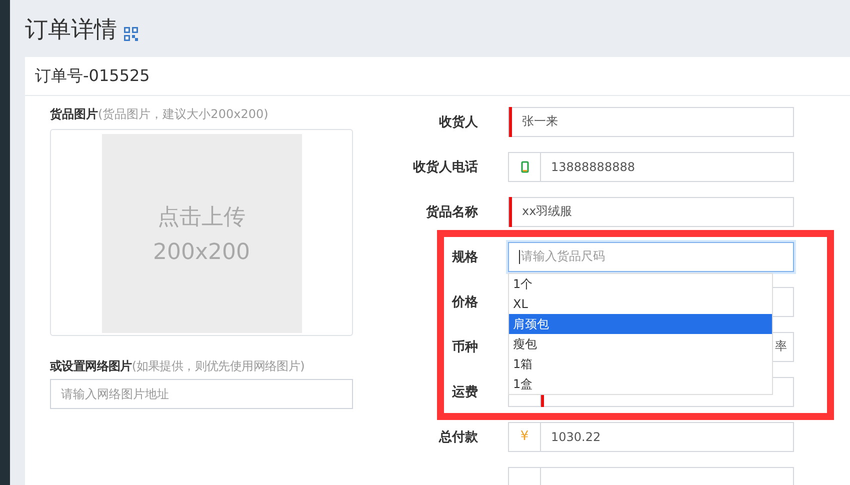  I want to click on field-label: 收货人电话, so click(445, 167).